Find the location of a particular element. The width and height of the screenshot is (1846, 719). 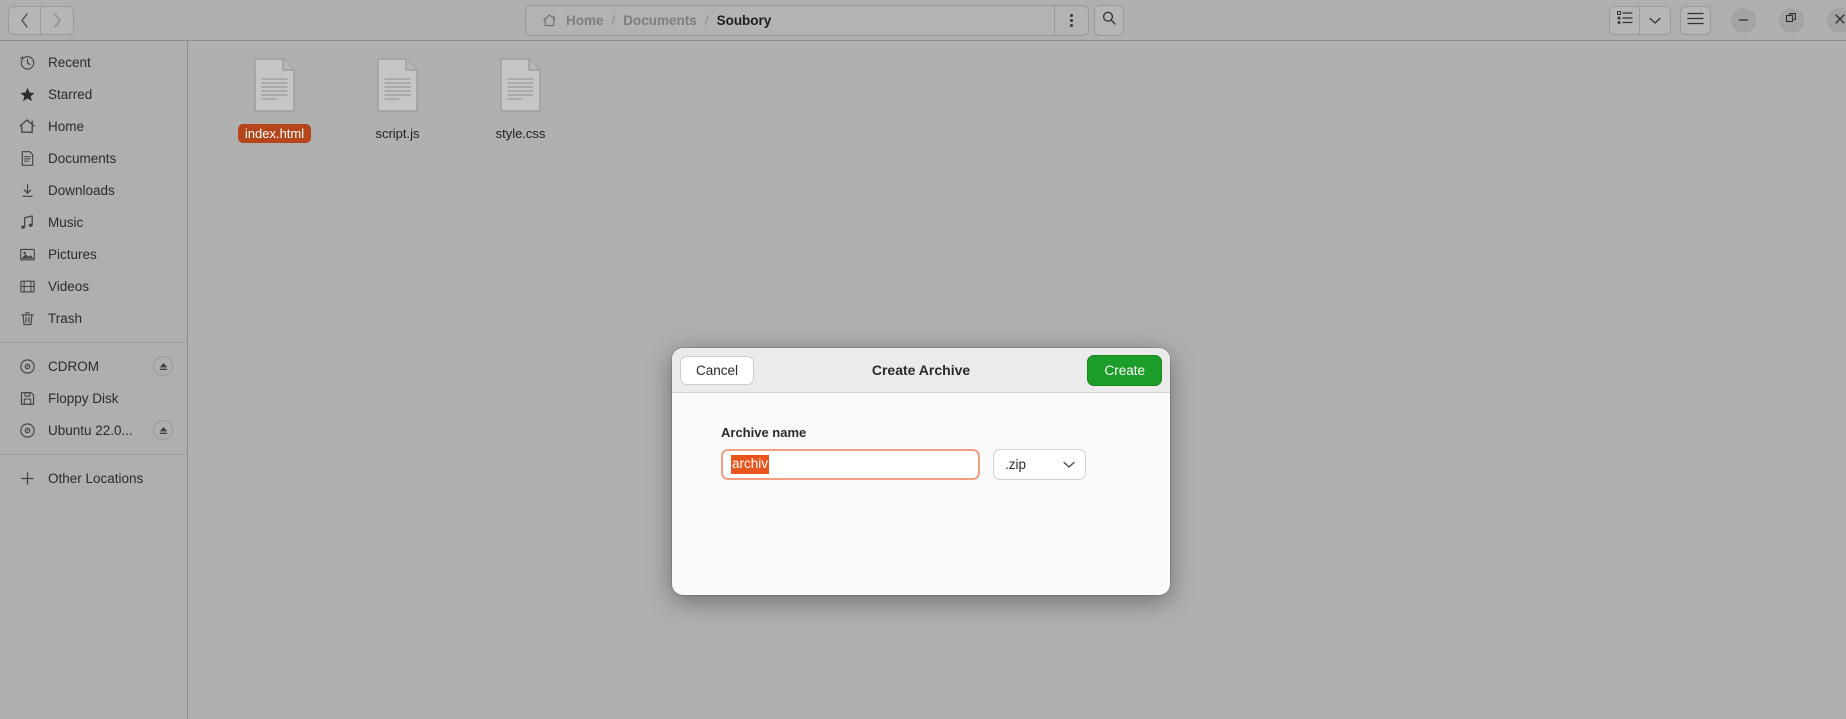

header-bar: Home / Documents / Soubory is located at coordinates (923, 20).